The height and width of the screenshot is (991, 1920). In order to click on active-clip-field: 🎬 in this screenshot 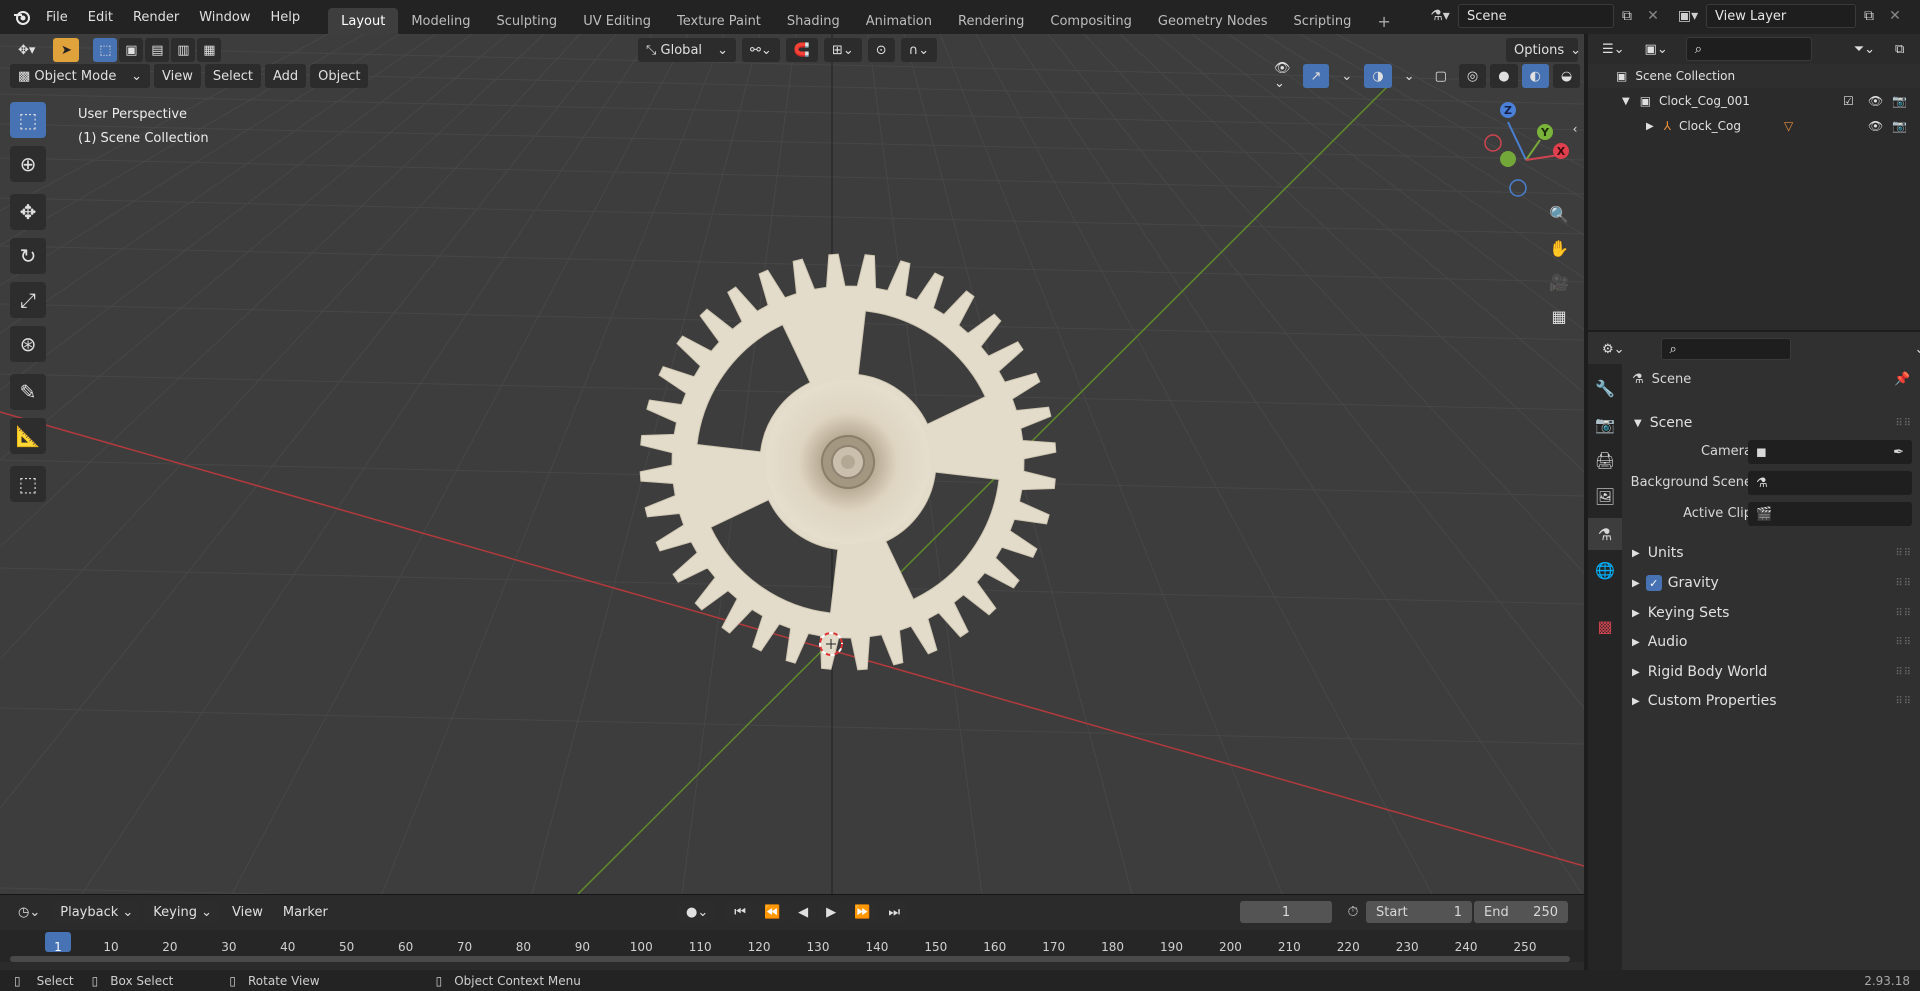, I will do `click(1830, 514)`.